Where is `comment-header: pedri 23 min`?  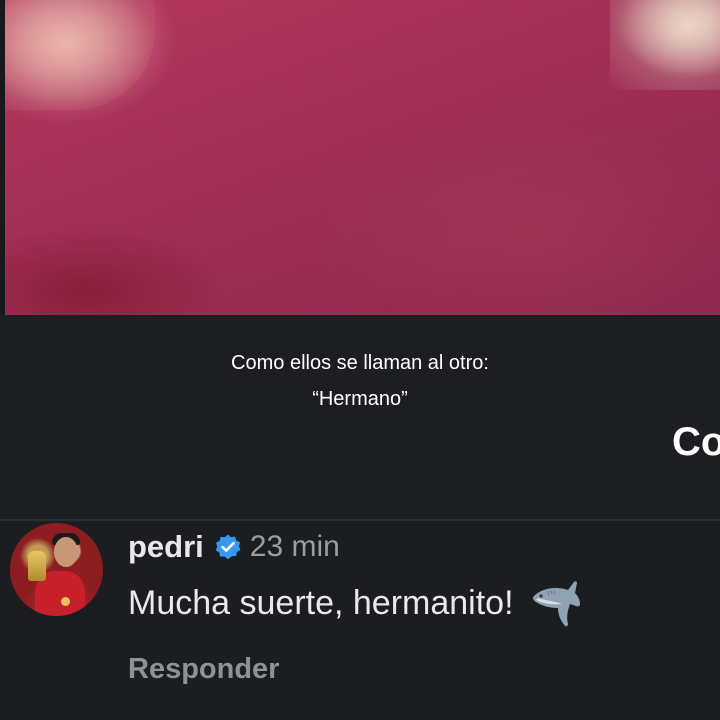
comment-header: pedri 23 min is located at coordinates (234, 547).